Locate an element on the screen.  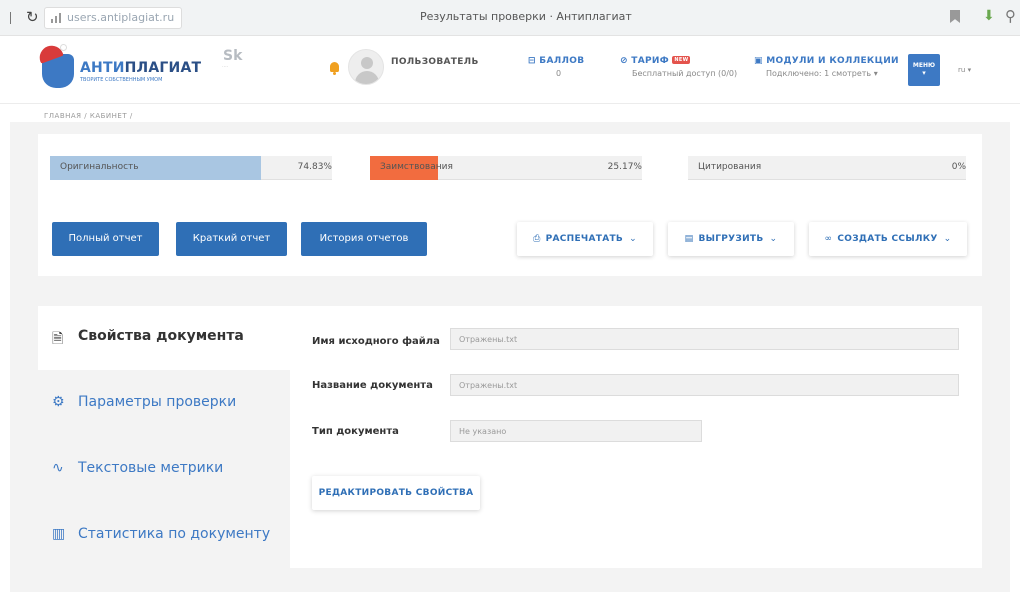
filename-label: Имя исходного файла is located at coordinates (376, 341).